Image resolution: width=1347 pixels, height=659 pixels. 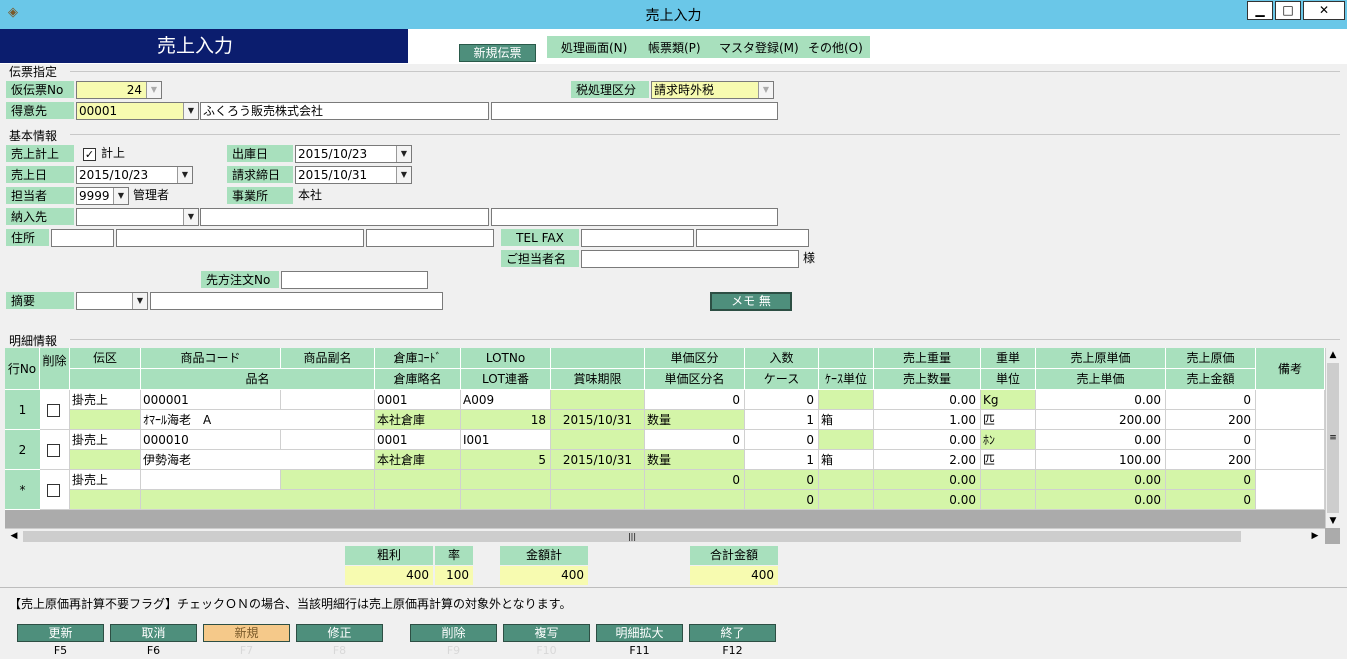 What do you see at coordinates (927, 379) in the screenshot?
I see `col-header-sales-qty: 売上数量` at bounding box center [927, 379].